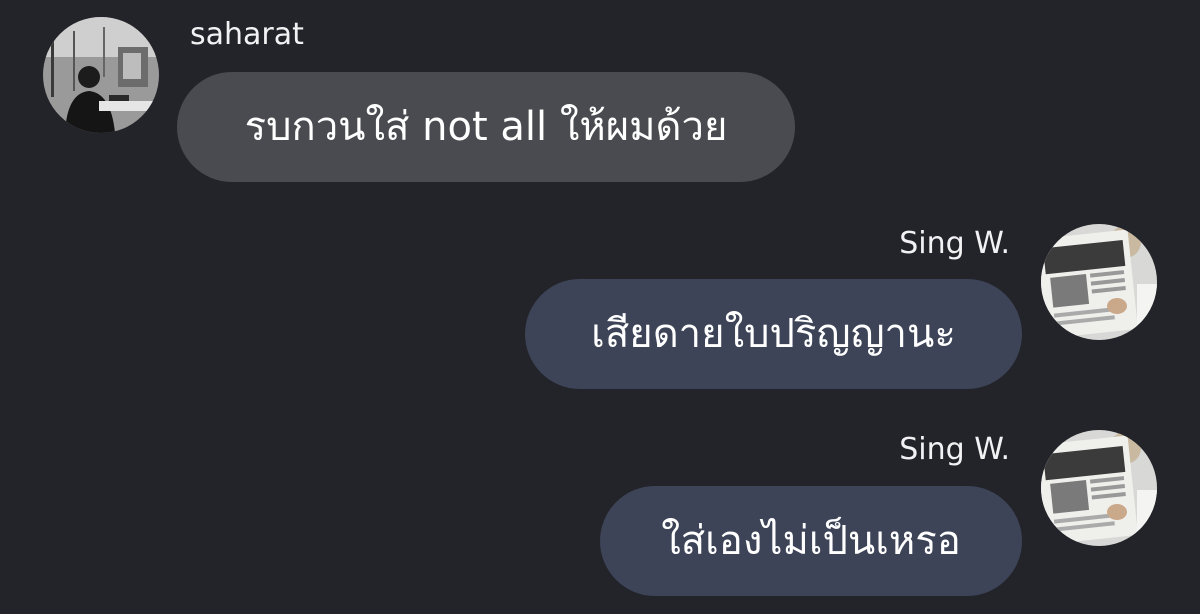 This screenshot has width=1200, height=614. I want to click on message-bubble: รบกวนใส่ not all ให้ผมด้วย, so click(486, 127).